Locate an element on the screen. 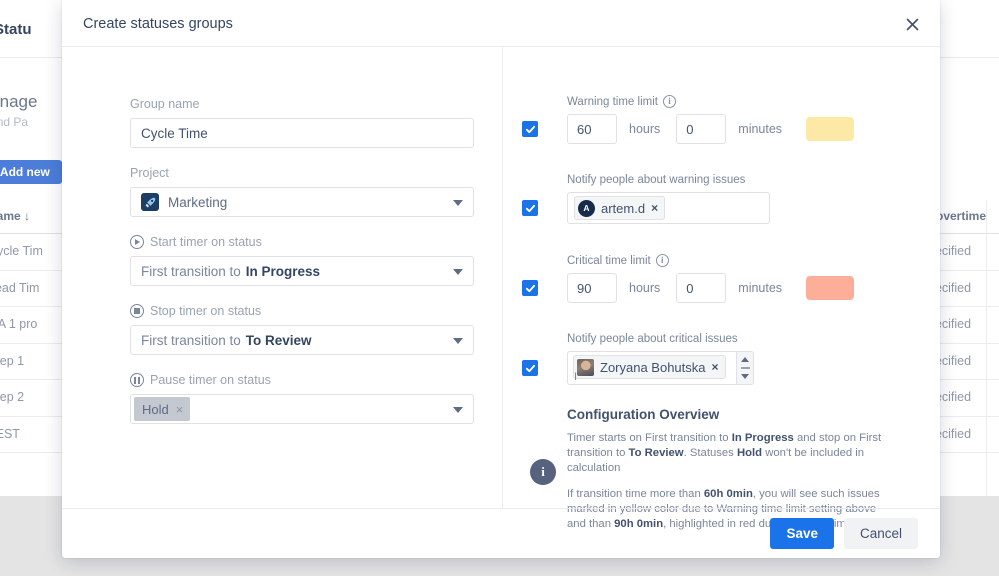 This screenshot has height=576, width=999. warning-time-limit-label: Warning time limit i is located at coordinates (744, 101).